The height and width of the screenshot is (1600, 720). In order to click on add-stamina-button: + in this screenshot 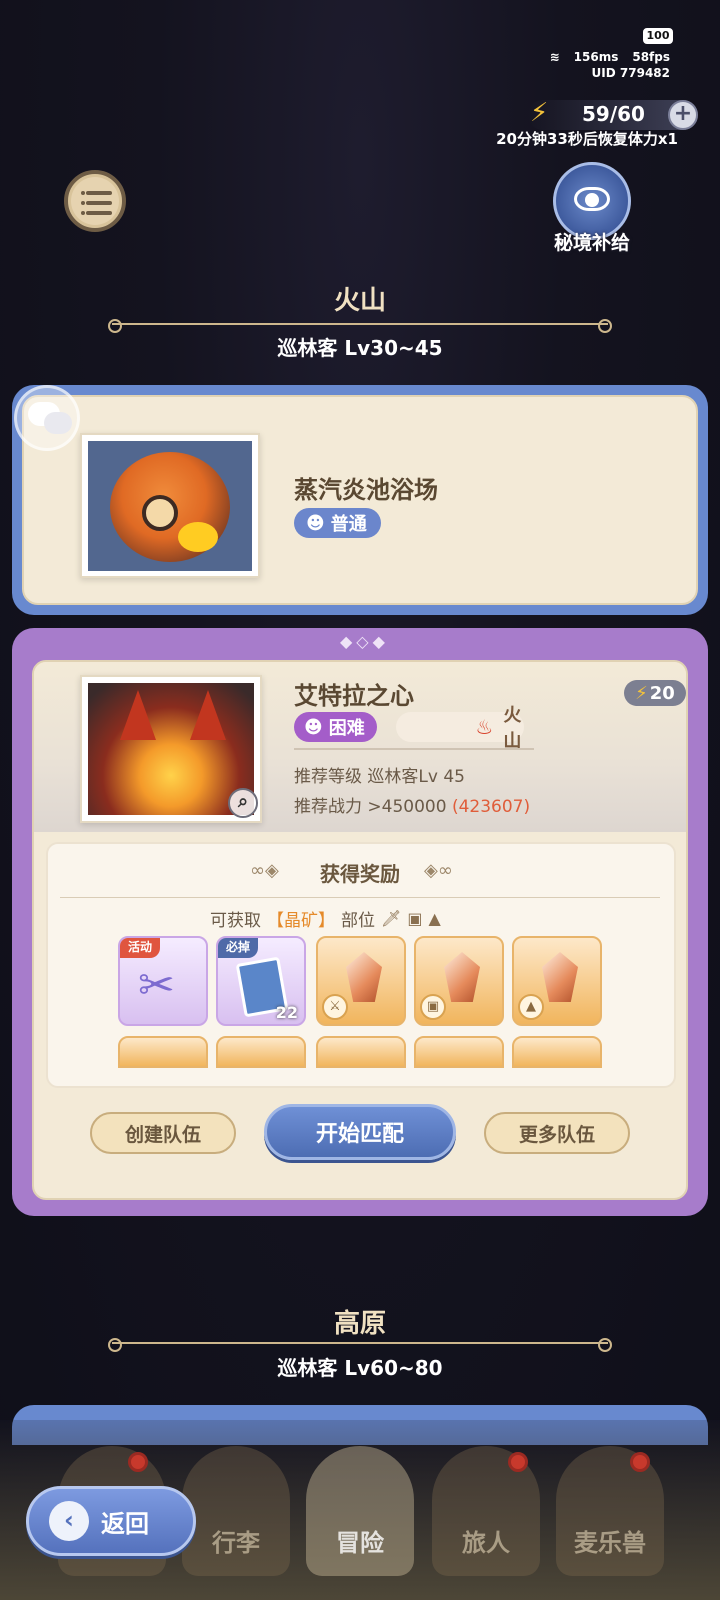, I will do `click(683, 115)`.